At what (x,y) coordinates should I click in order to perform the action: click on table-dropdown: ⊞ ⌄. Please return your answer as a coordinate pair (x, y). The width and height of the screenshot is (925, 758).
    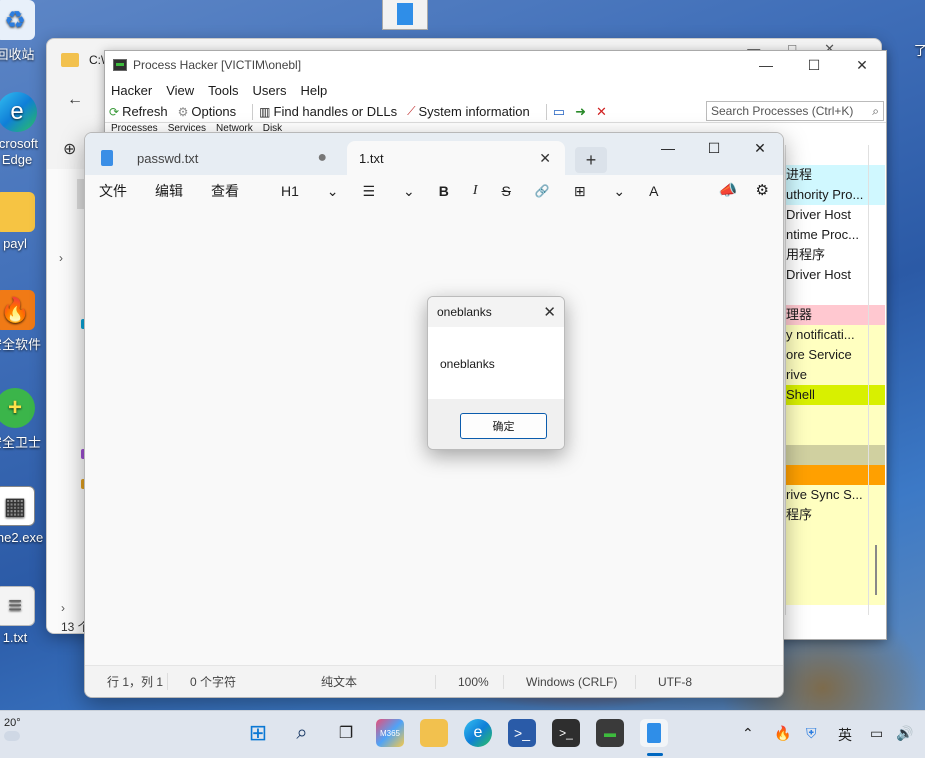
    Looking at the image, I should click on (599, 191).